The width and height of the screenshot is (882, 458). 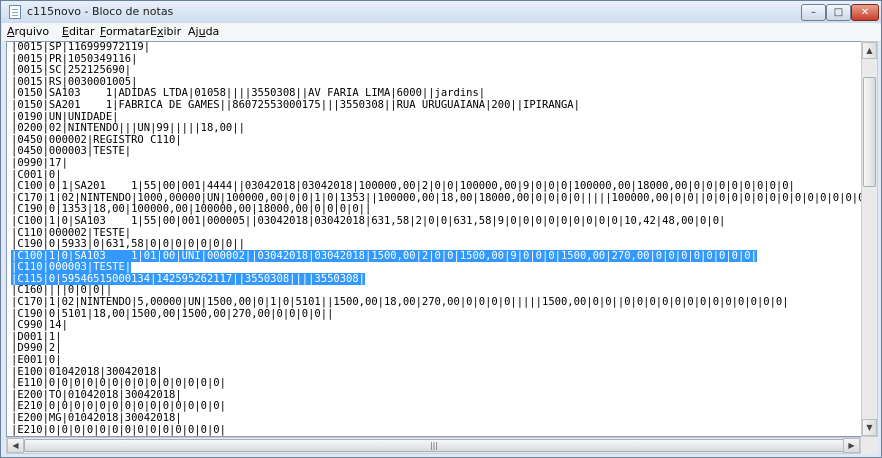 What do you see at coordinates (87, 371) in the screenshot?
I see `line-text: |E100|01042018|30042018|` at bounding box center [87, 371].